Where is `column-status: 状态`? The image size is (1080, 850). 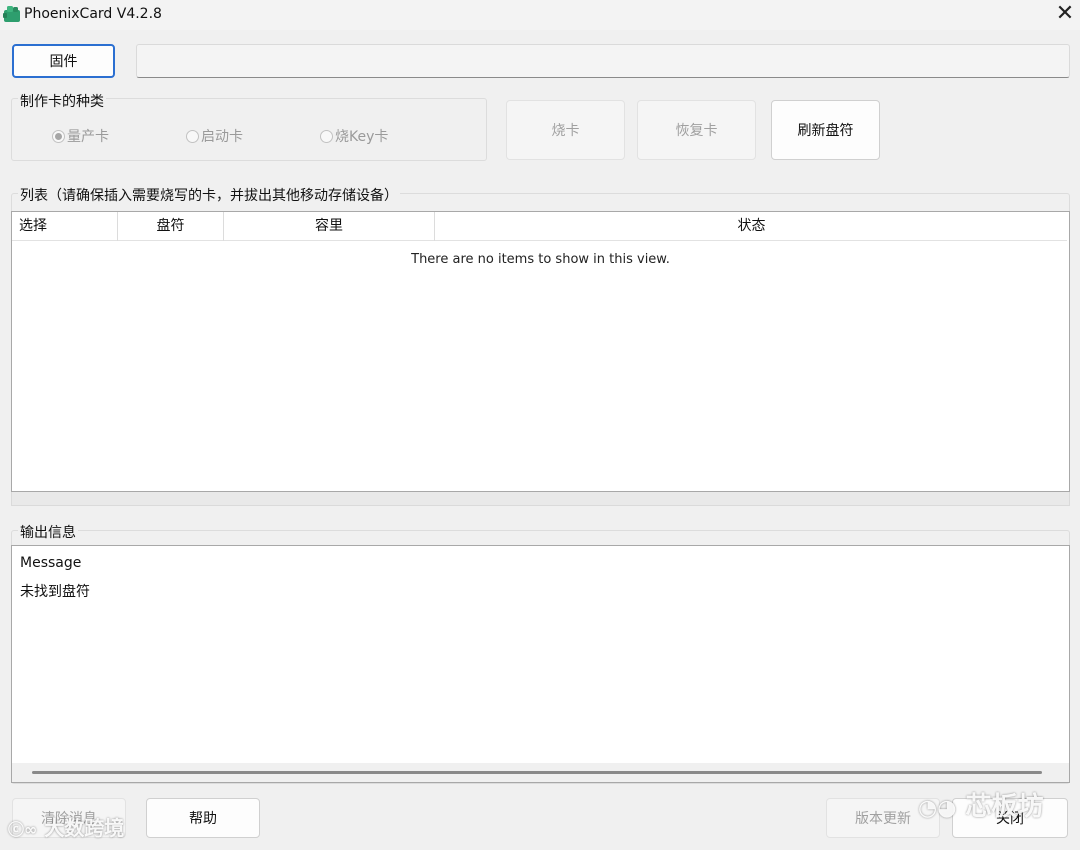
column-status: 状态 is located at coordinates (751, 226).